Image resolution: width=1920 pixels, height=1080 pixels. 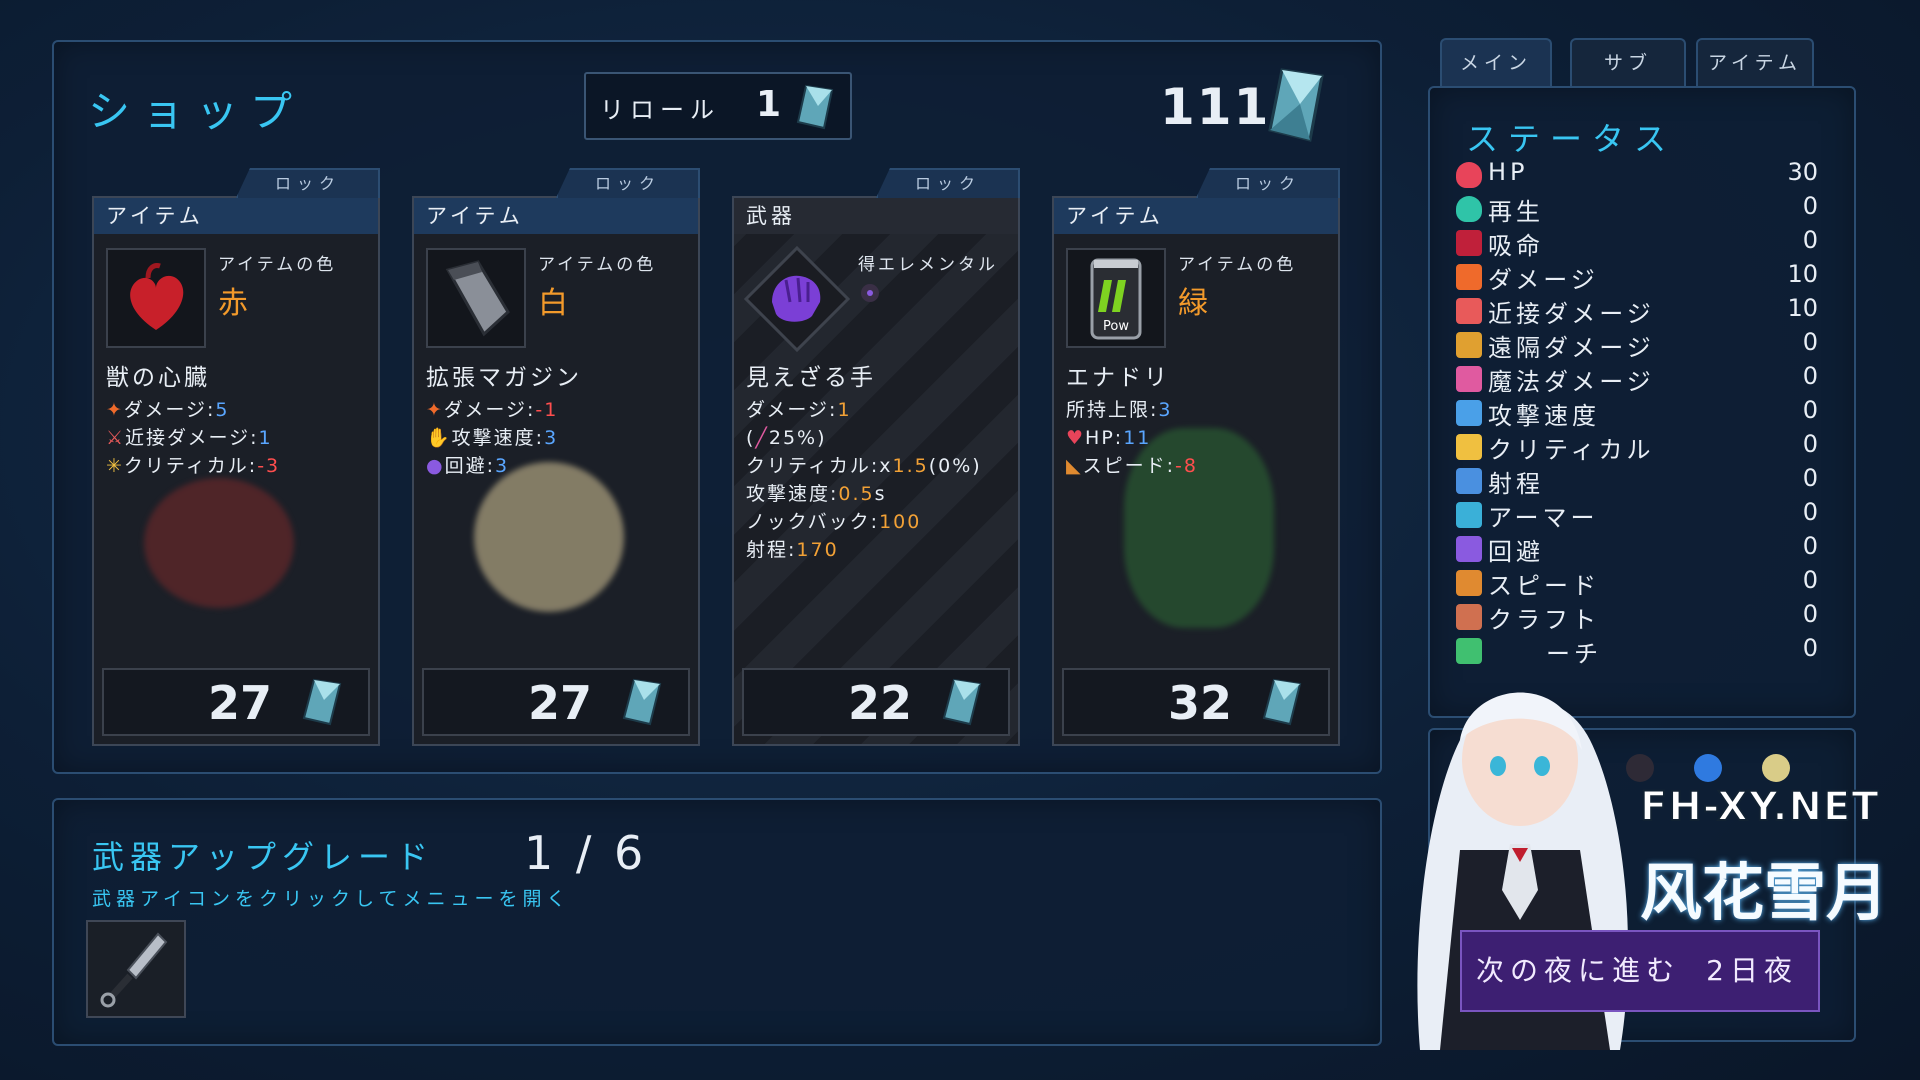 What do you see at coordinates (1516, 552) in the screenshot?
I see `status-label: 回避` at bounding box center [1516, 552].